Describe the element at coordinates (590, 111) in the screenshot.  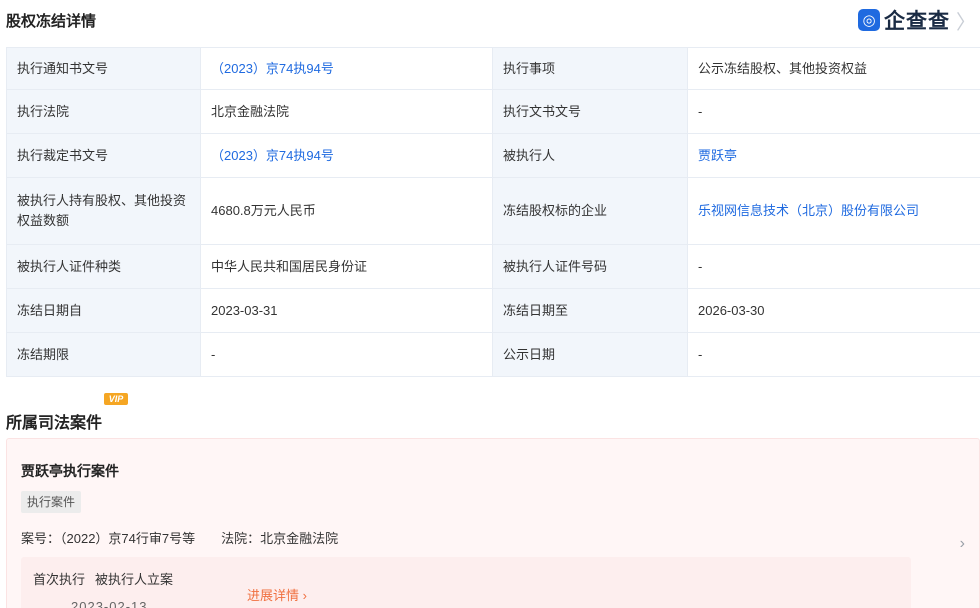
I see `field-label: 执行文书文号` at that location.